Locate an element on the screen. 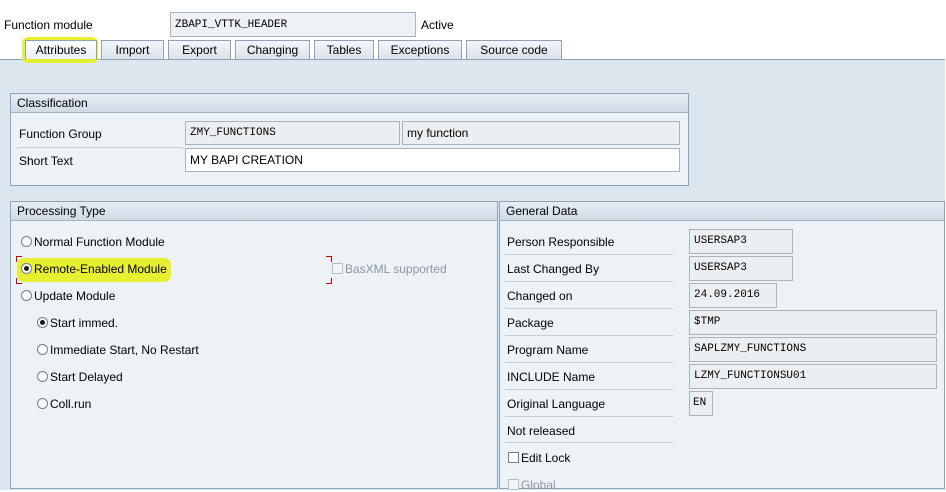 This screenshot has width=946, height=492. coll-run-radio is located at coordinates (42, 403).